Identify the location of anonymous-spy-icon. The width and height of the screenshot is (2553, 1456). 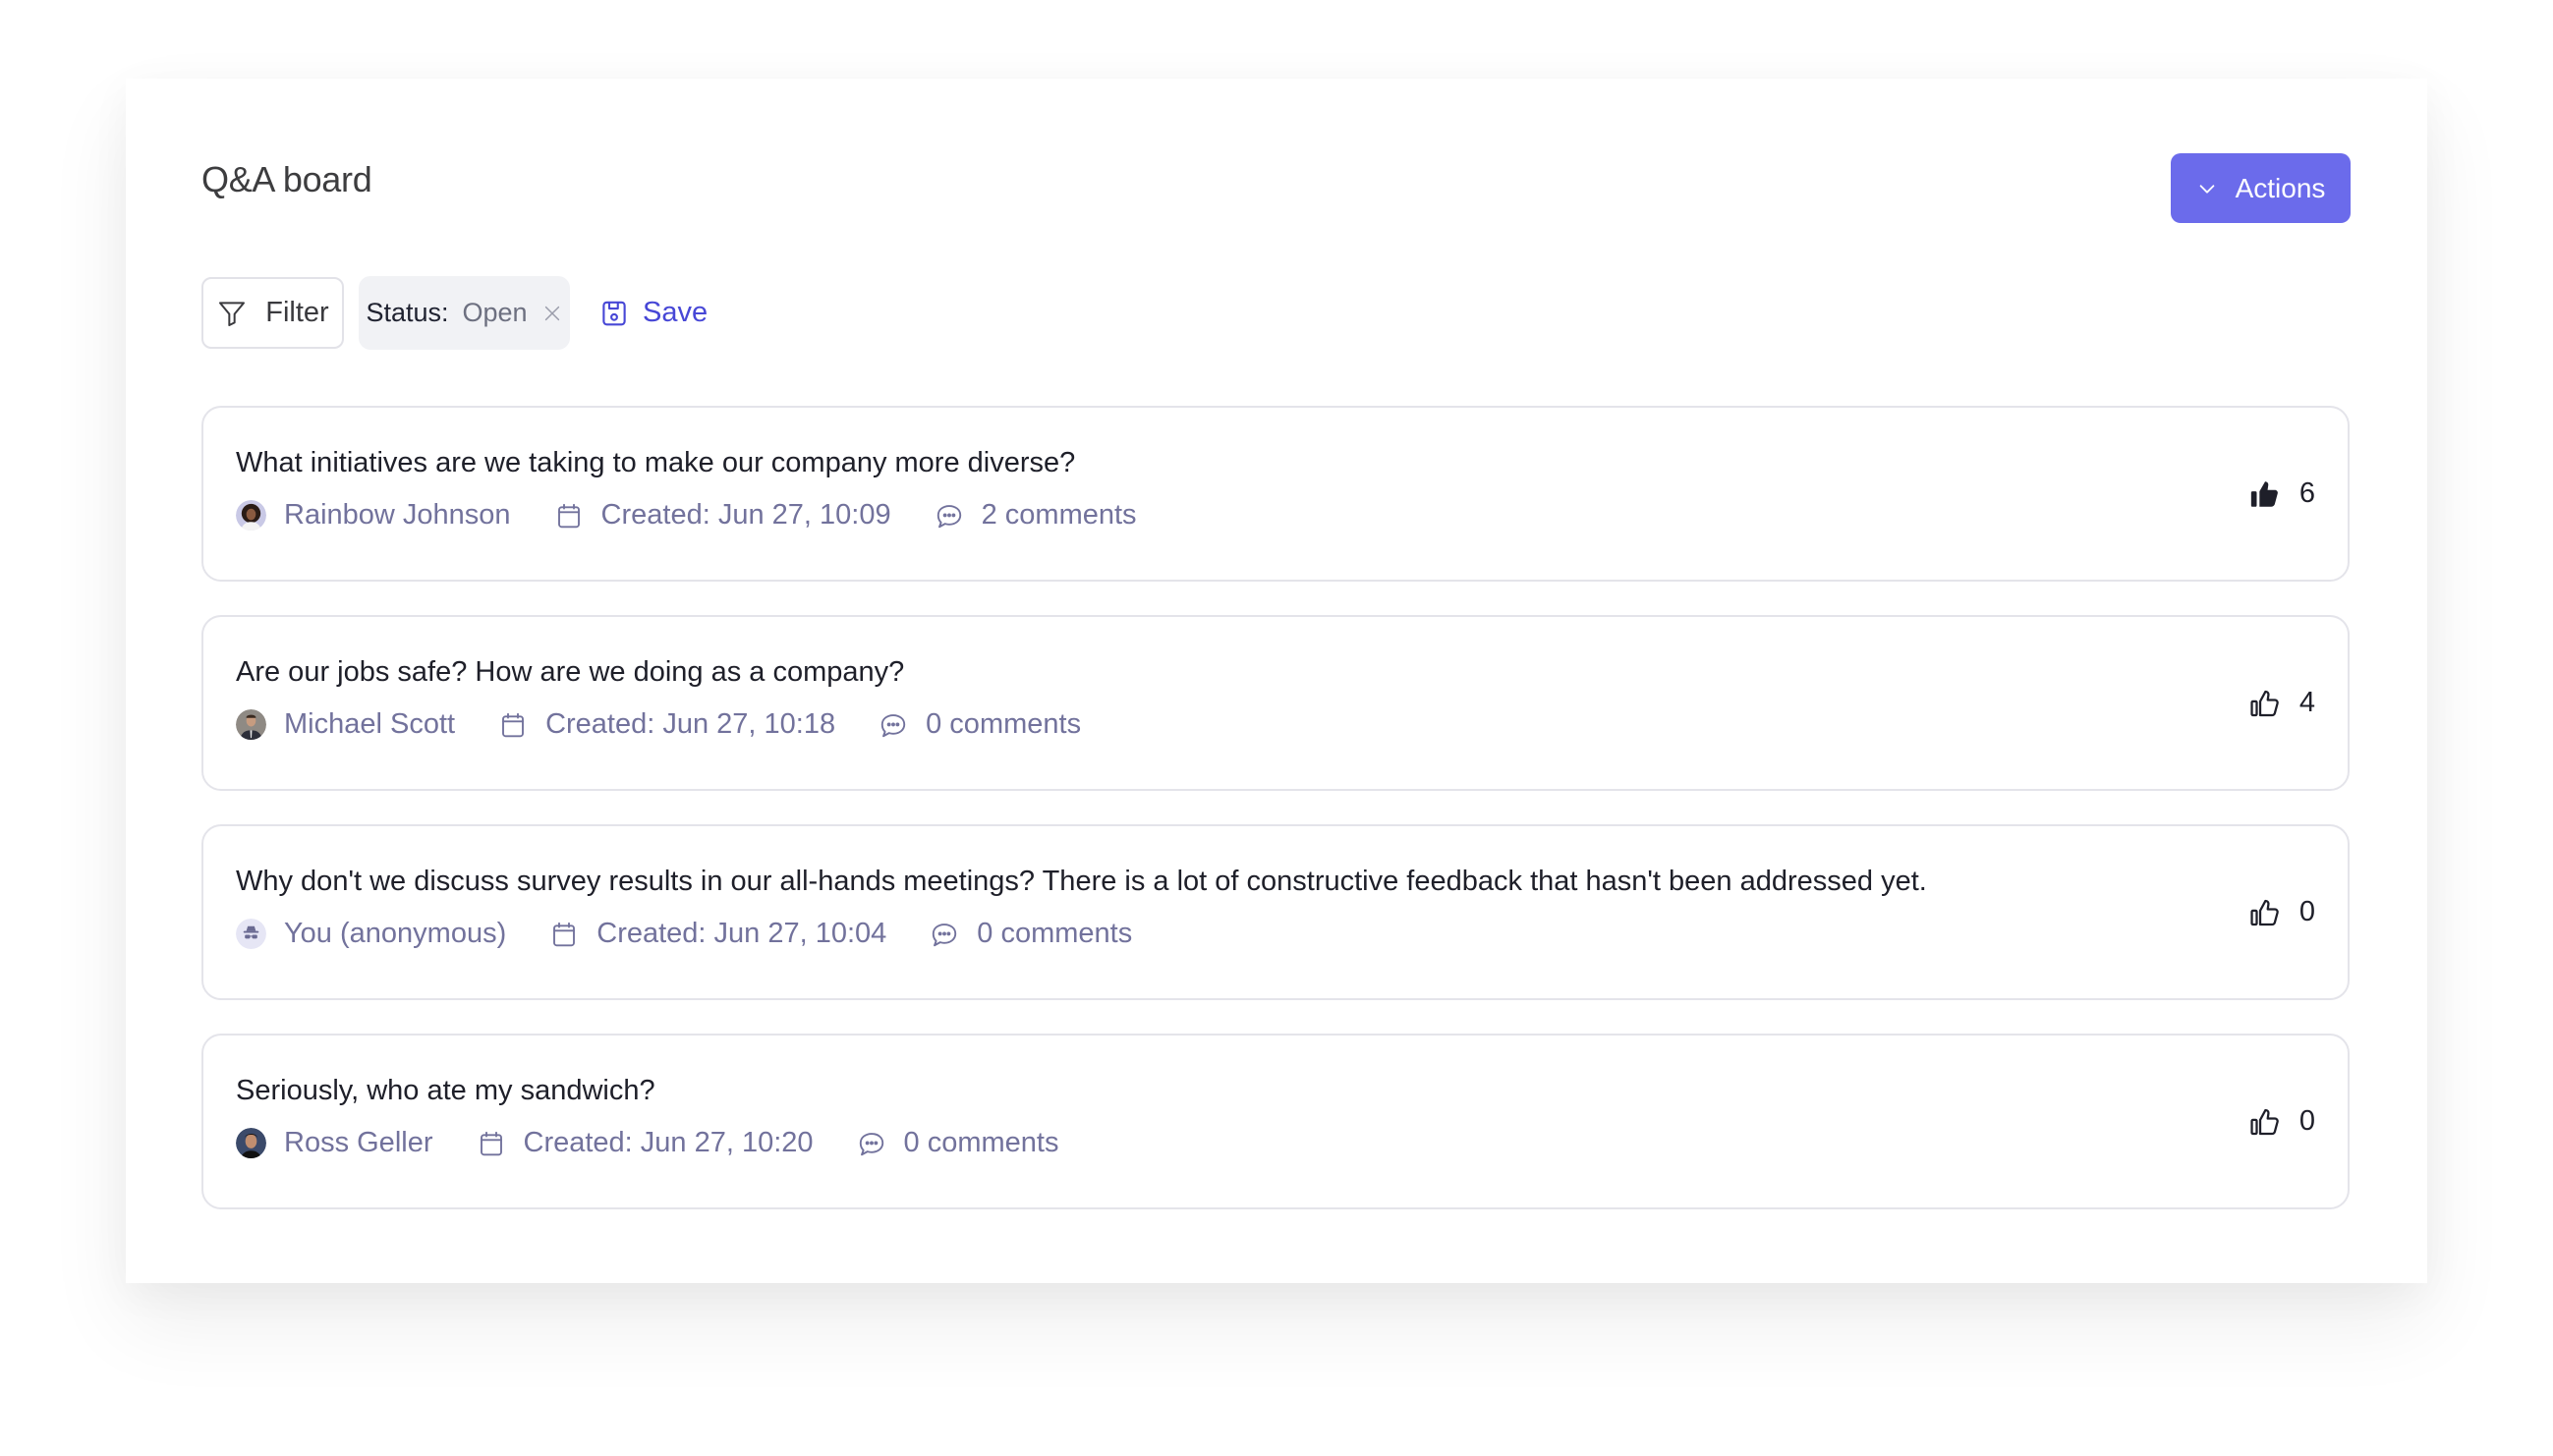
(251, 934).